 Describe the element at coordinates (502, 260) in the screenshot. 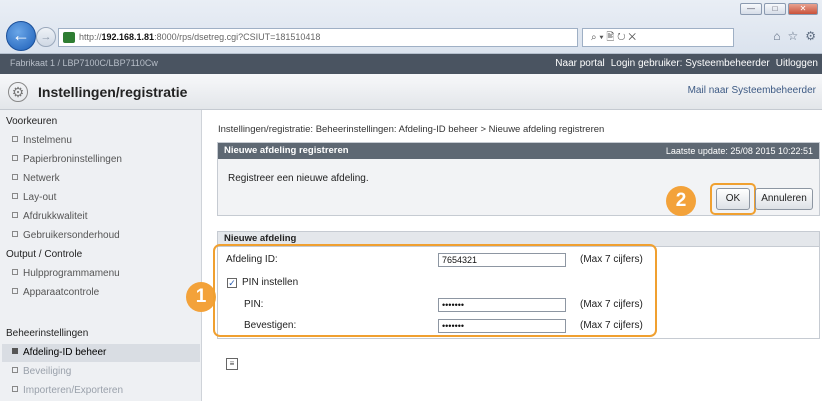

I see `dept-id-input` at that location.